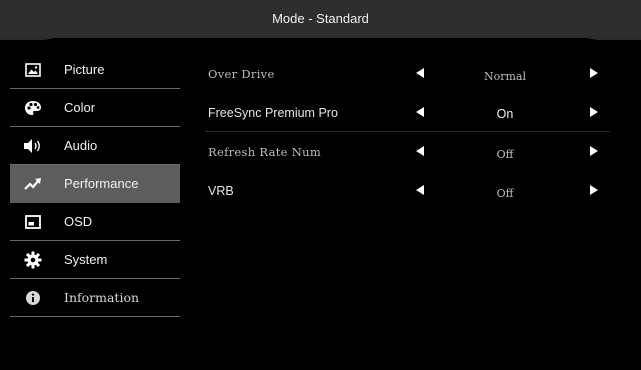  I want to click on sidebar-item-label: Audio, so click(81, 145).